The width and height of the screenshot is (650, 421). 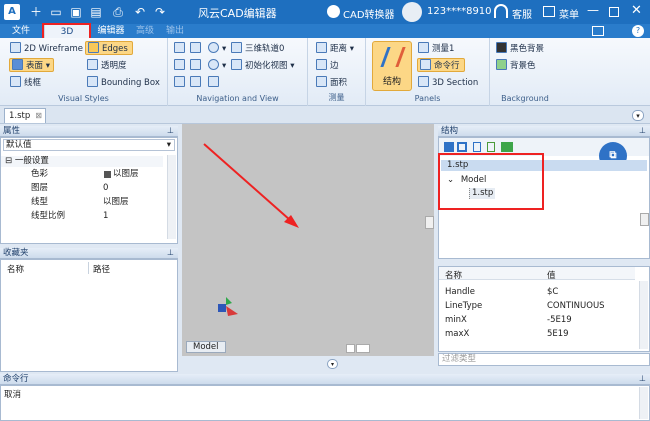 What do you see at coordinates (46, 49) in the screenshot?
I see `wireframe-2d-button: 2D Wireframe` at bounding box center [46, 49].